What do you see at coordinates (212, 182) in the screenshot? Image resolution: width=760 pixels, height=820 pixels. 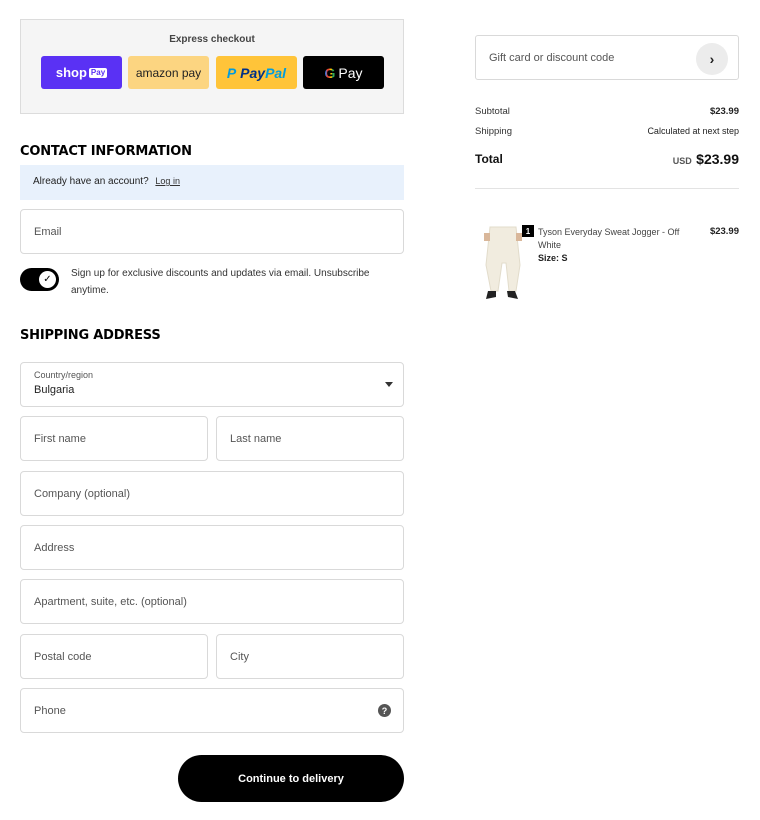 I see `account-prompt-bar: Already have an account? Log in` at bounding box center [212, 182].